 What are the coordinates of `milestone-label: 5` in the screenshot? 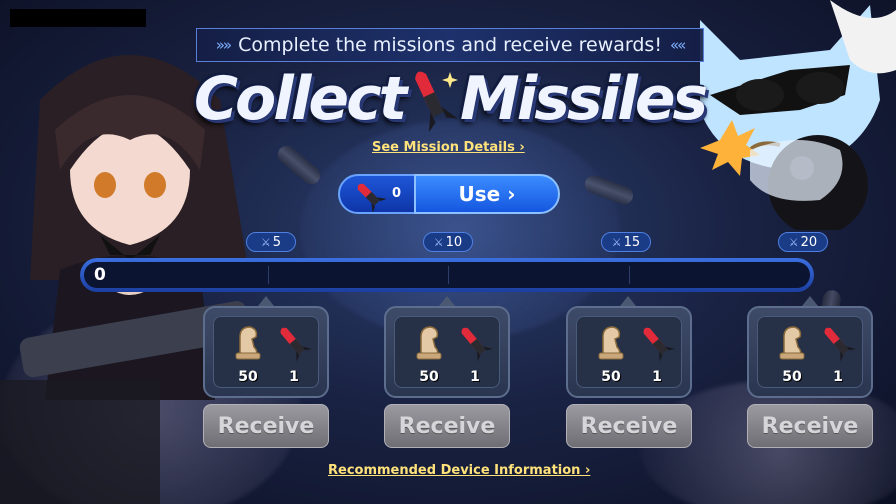 It's located at (277, 242).